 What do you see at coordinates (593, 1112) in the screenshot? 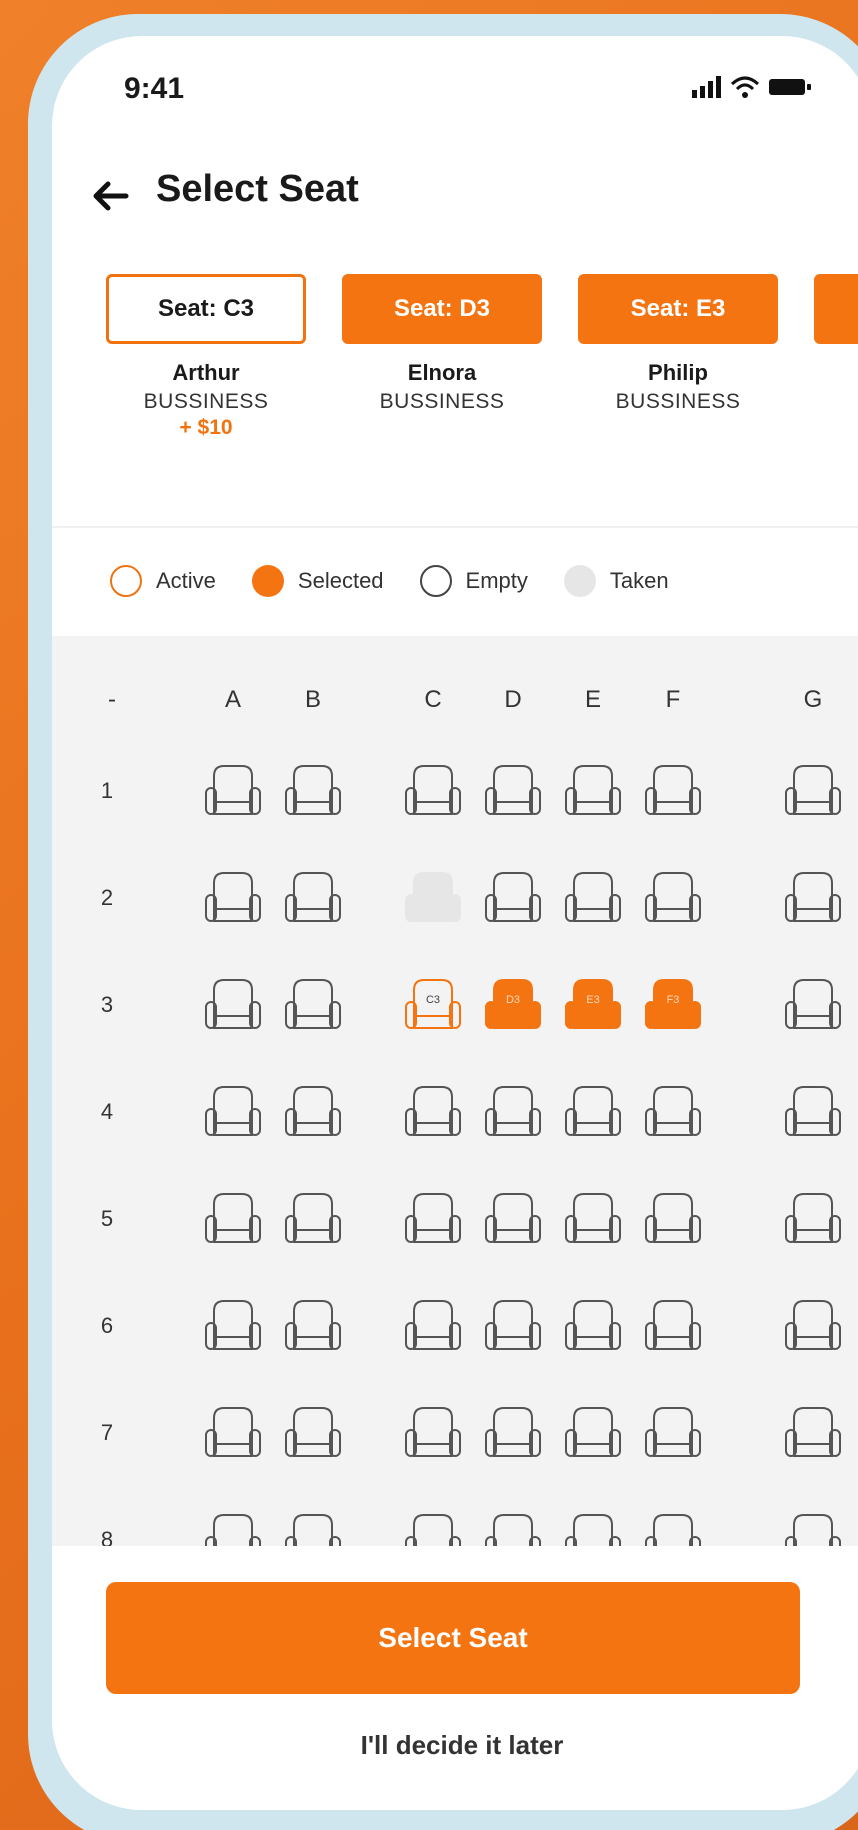
I see `seat-e4` at bounding box center [593, 1112].